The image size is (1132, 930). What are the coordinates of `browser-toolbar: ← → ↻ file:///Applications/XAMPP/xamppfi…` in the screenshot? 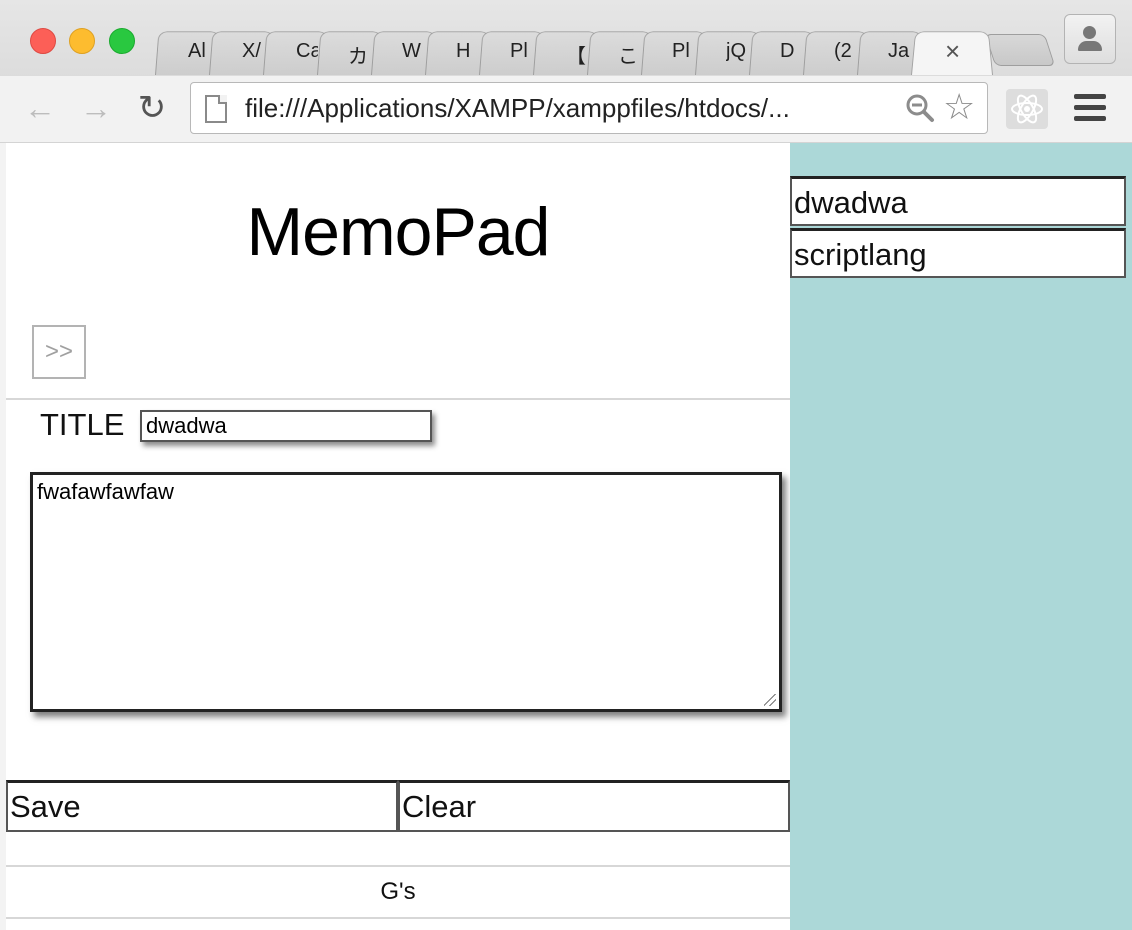 It's located at (566, 109).